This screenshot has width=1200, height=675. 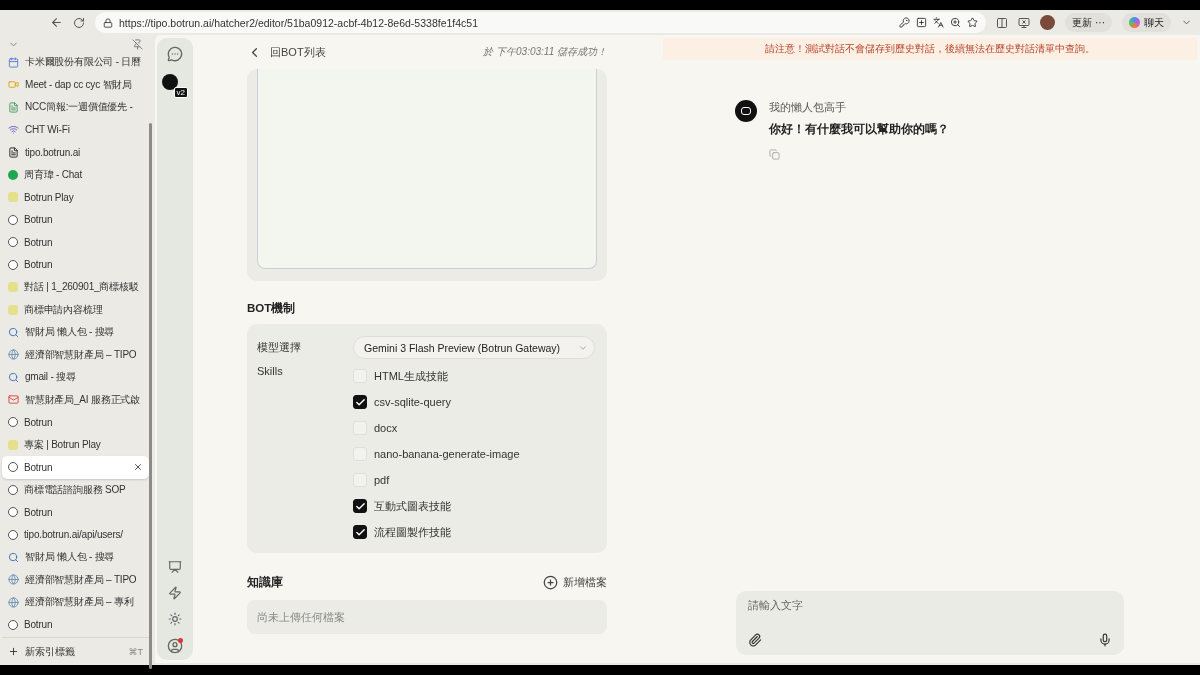 What do you see at coordinates (75, 534) in the screenshot?
I see `browser-tab: tipo.botrun.ai/api/users/` at bounding box center [75, 534].